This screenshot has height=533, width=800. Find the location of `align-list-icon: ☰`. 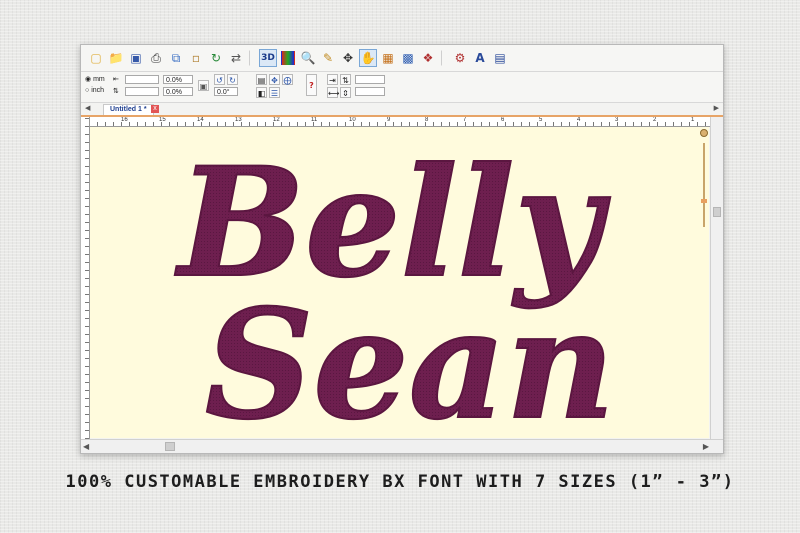

align-list-icon: ☰ is located at coordinates (274, 92).